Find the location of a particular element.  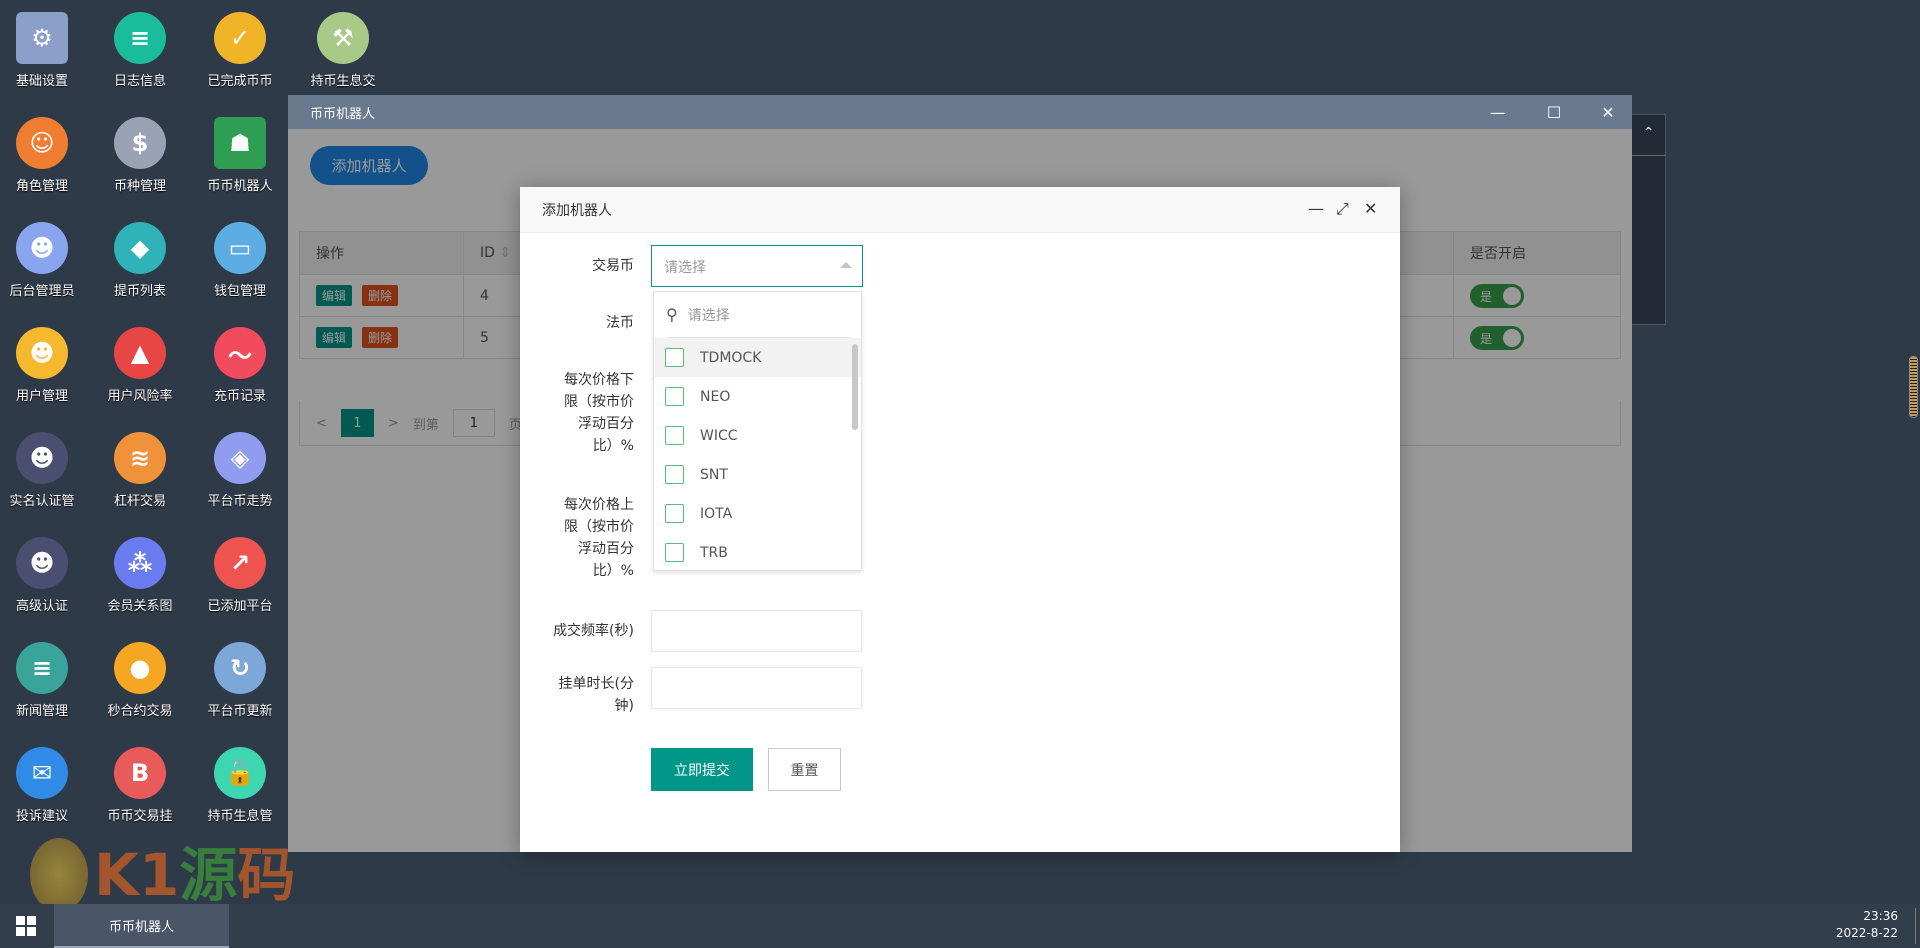

dropdown-option: SNT is located at coordinates (757, 474).